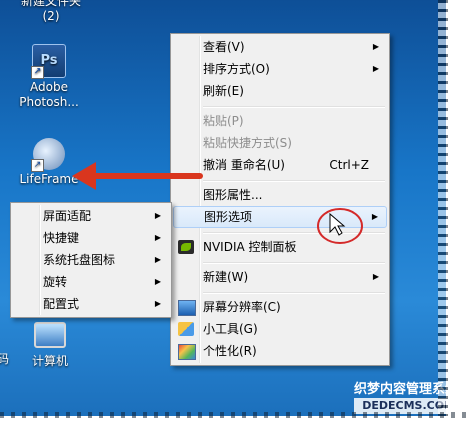 The width and height of the screenshot is (468, 430). What do you see at coordinates (91, 282) in the screenshot?
I see `submenu-item-rotation: 旋转 ▶` at bounding box center [91, 282].